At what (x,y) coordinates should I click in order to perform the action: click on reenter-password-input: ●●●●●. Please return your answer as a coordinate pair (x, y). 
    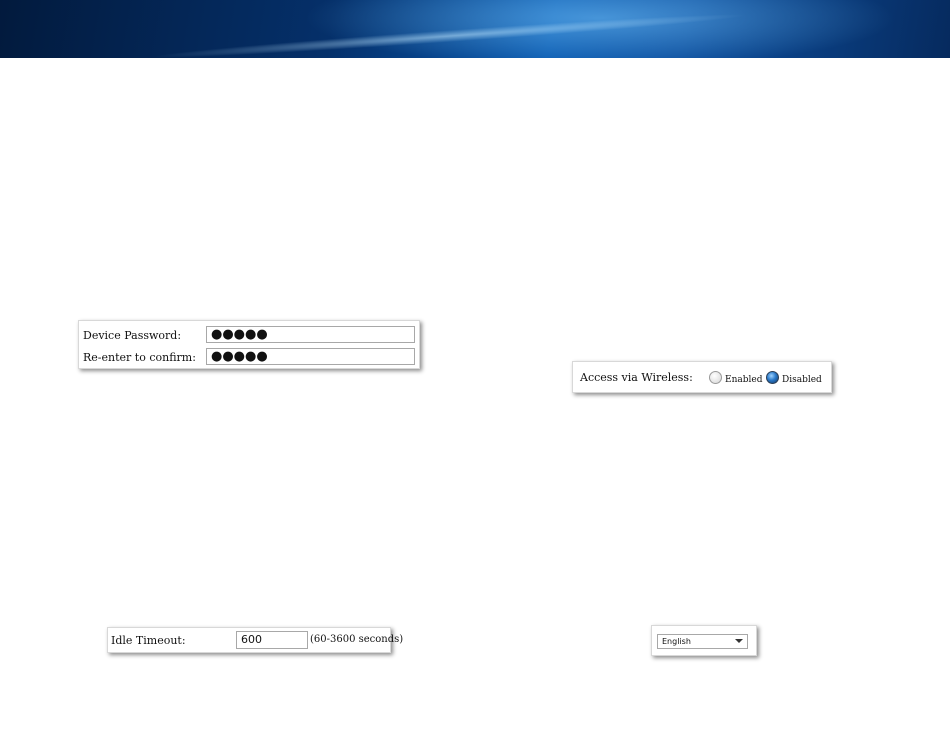
    Looking at the image, I should click on (310, 356).